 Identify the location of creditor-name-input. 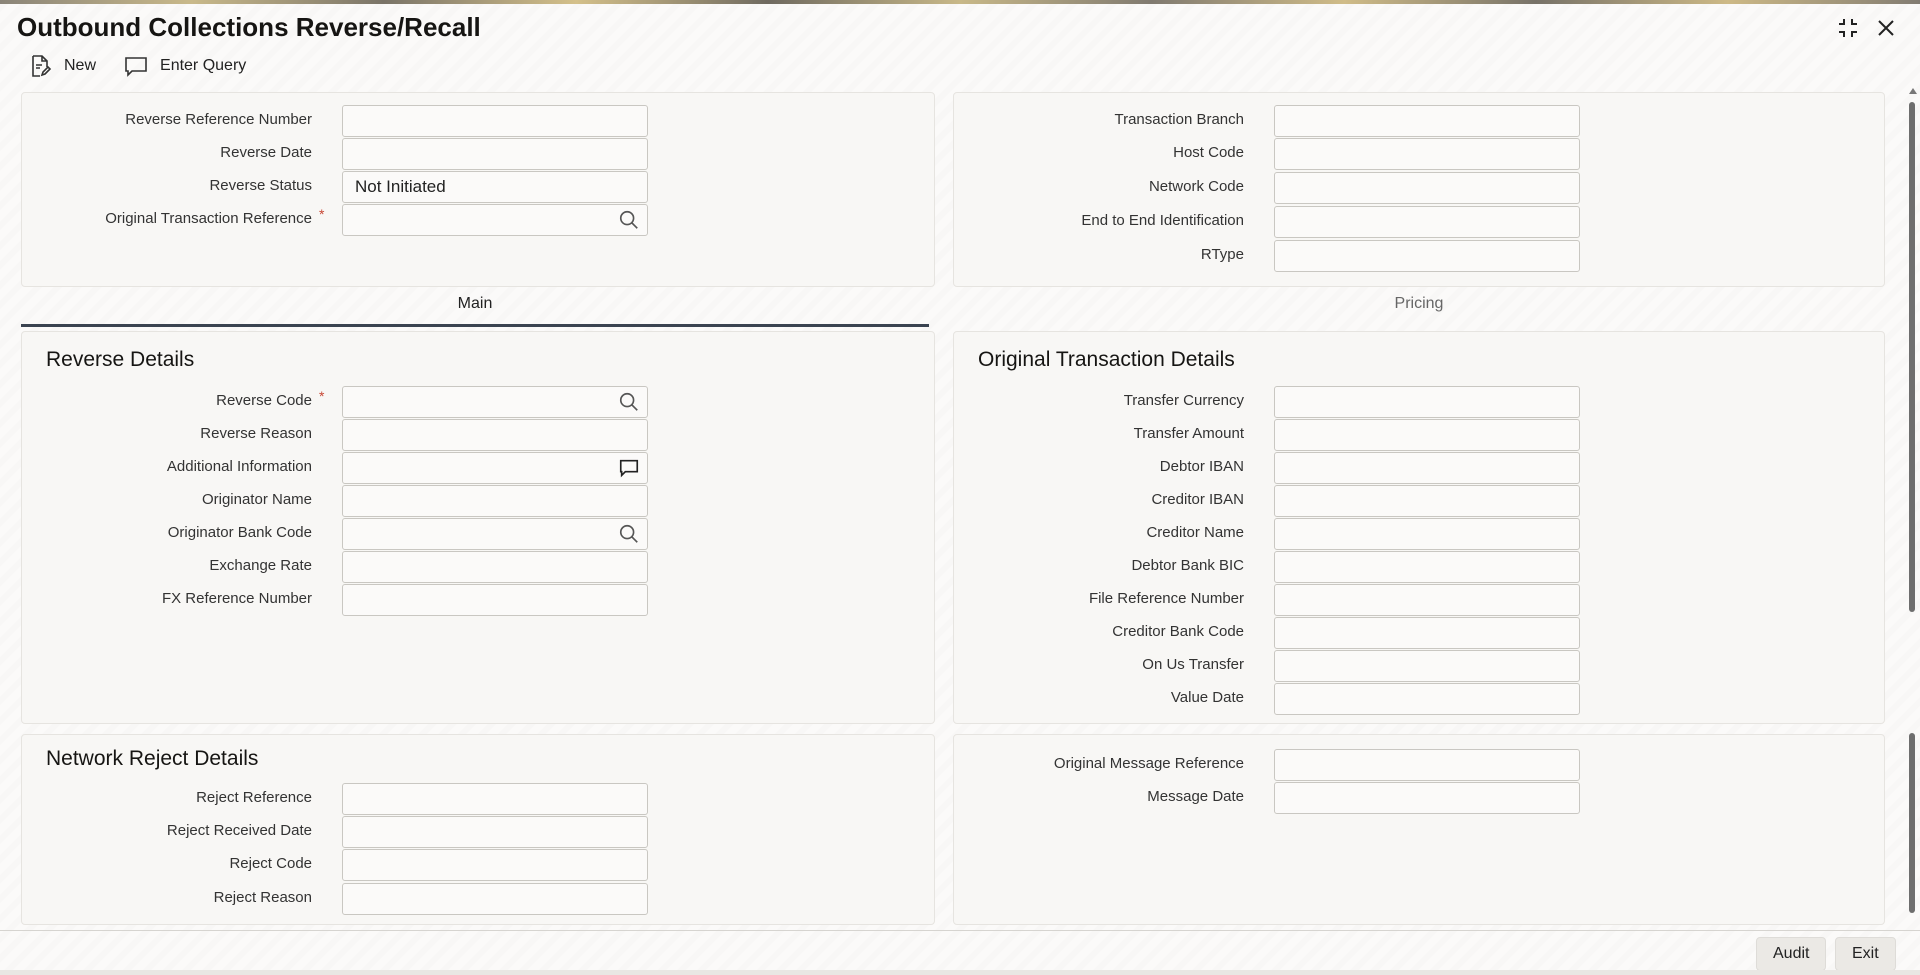
(1427, 534).